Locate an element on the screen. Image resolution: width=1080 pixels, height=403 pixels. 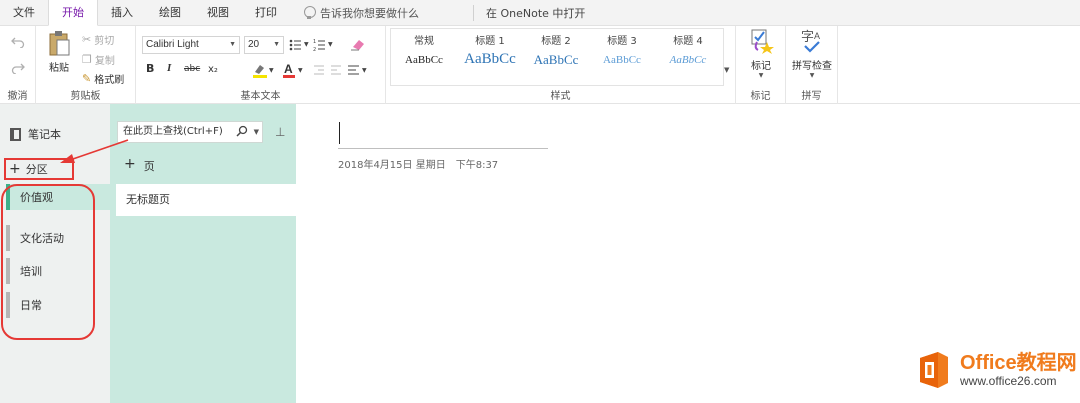
italic-button: I is located at coordinates (169, 68).